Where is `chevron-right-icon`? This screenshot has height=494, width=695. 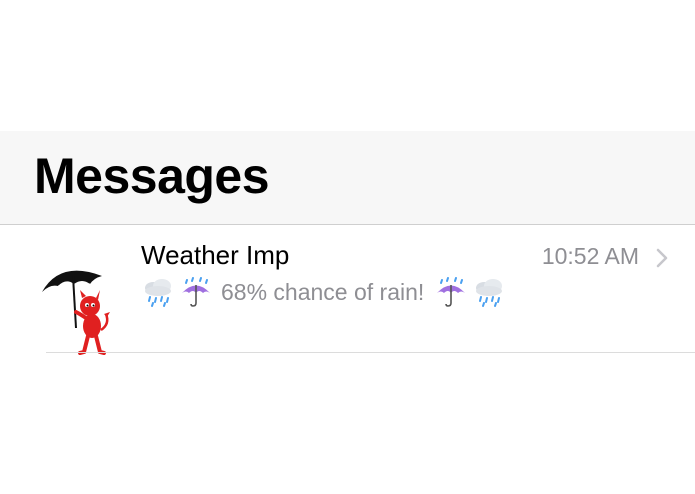 chevron-right-icon is located at coordinates (662, 258).